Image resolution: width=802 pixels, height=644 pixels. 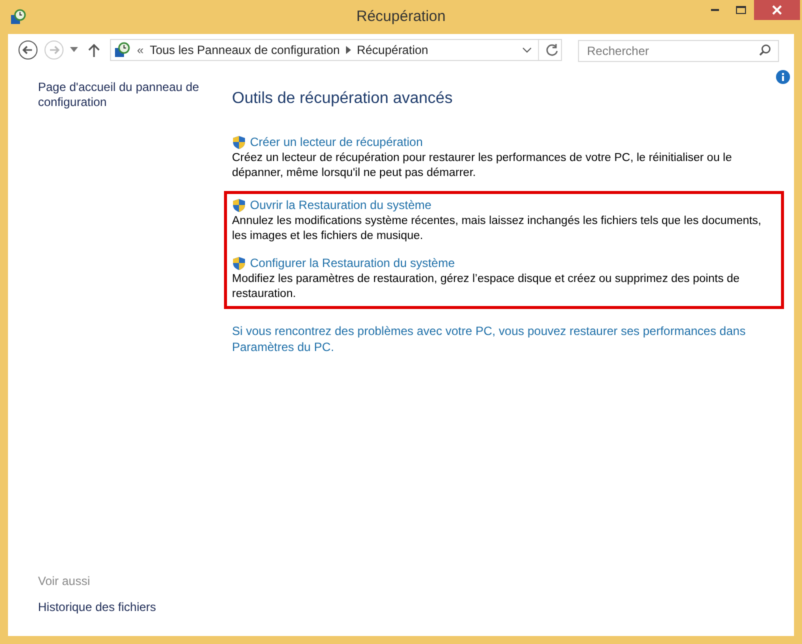 What do you see at coordinates (486, 287) in the screenshot?
I see `task-description: Modifiez les paramètres de restauration, gérez l’espace disque et créez ou supprimez des points de restauration.` at bounding box center [486, 287].